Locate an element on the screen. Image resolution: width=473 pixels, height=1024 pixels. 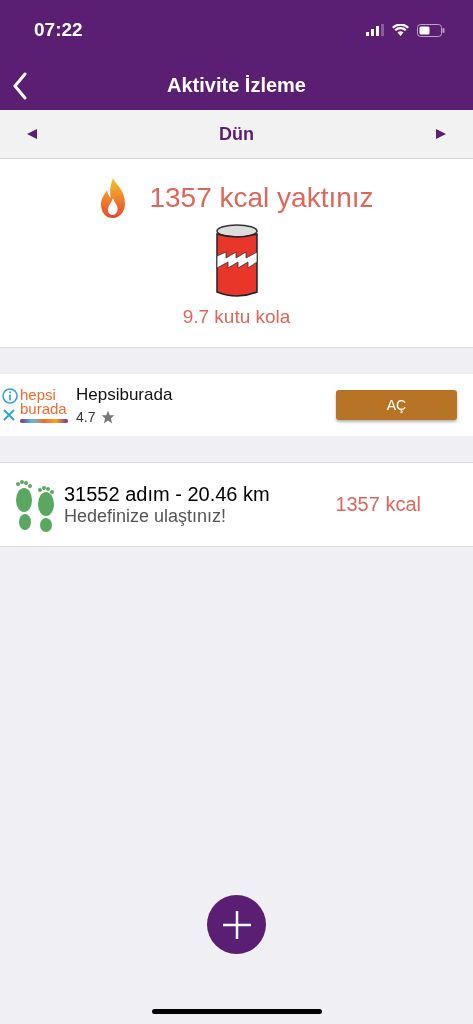
chevron-left-icon is located at coordinates (20, 86).